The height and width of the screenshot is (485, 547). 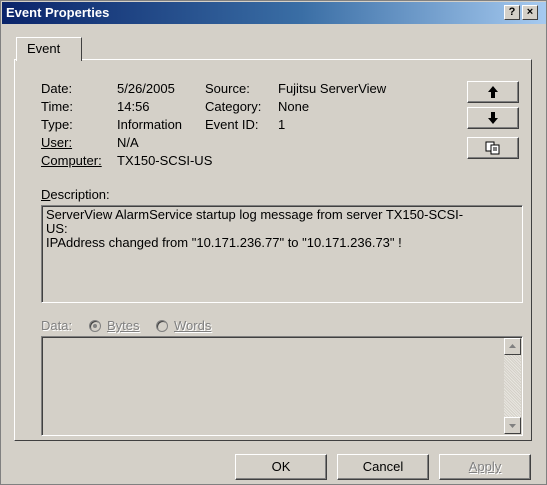 What do you see at coordinates (227, 88) in the screenshot?
I see `source-label: Source:` at bounding box center [227, 88].